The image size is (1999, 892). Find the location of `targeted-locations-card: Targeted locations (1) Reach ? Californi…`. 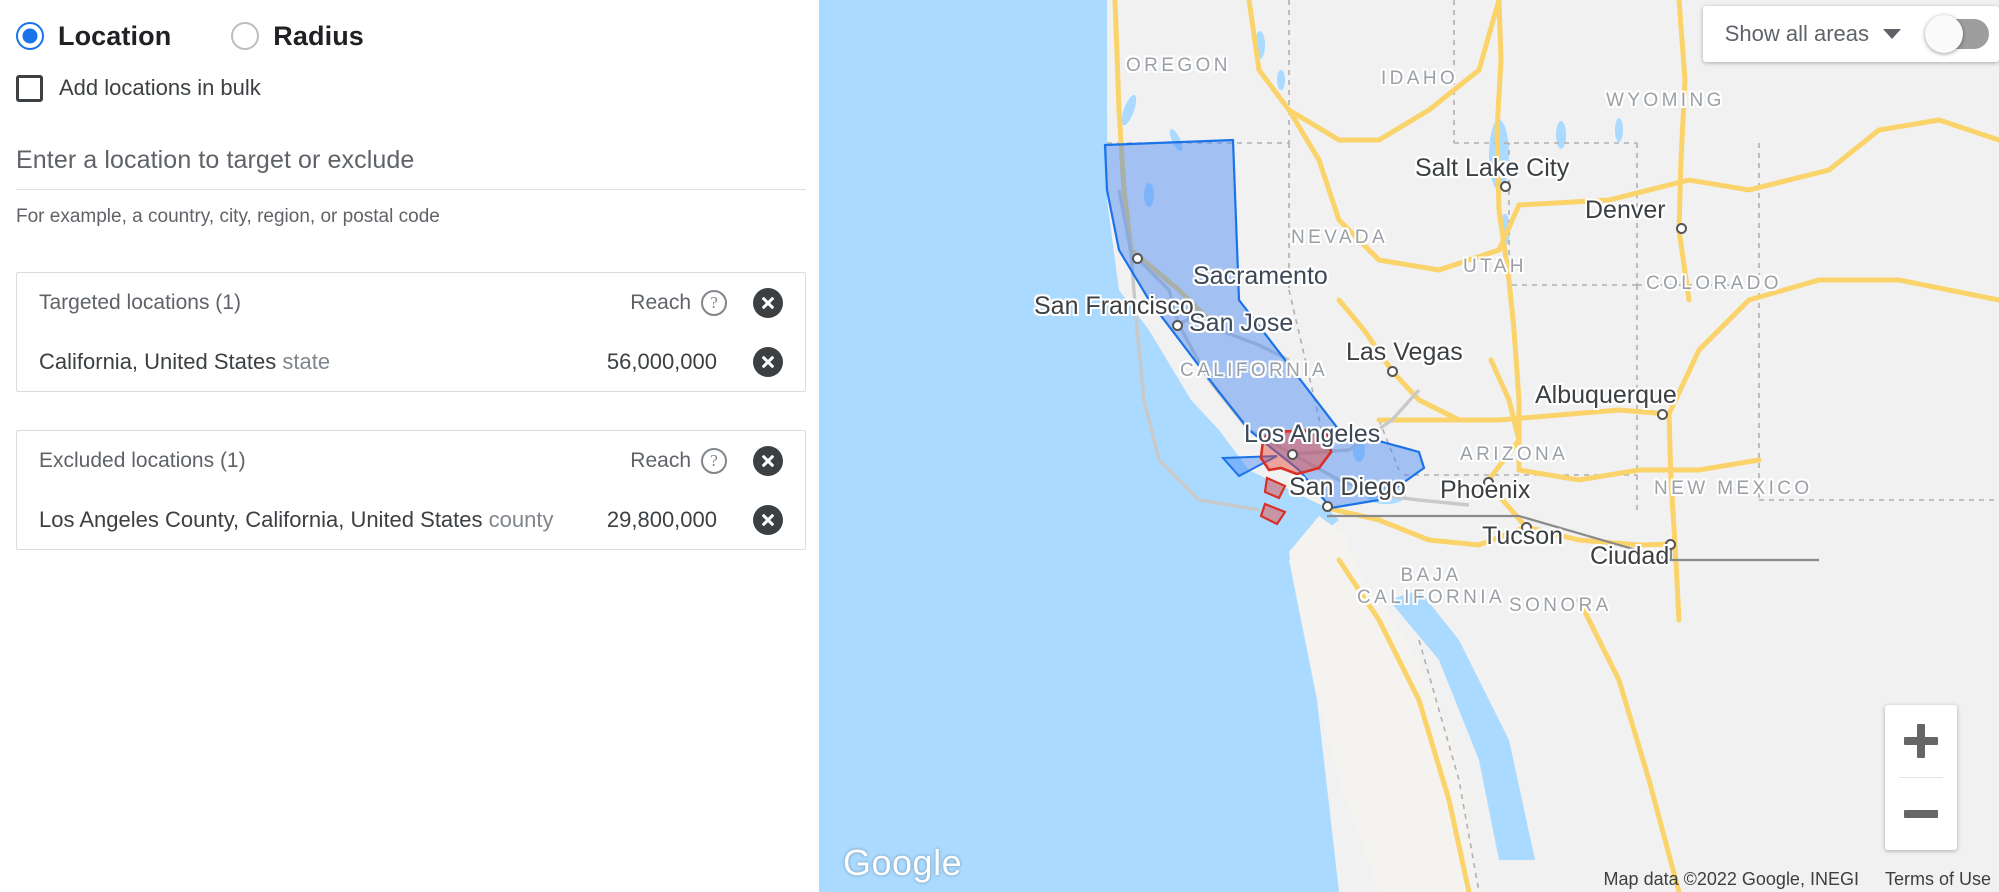

targeted-locations-card: Targeted locations (1) Reach ? Californi… is located at coordinates (411, 332).